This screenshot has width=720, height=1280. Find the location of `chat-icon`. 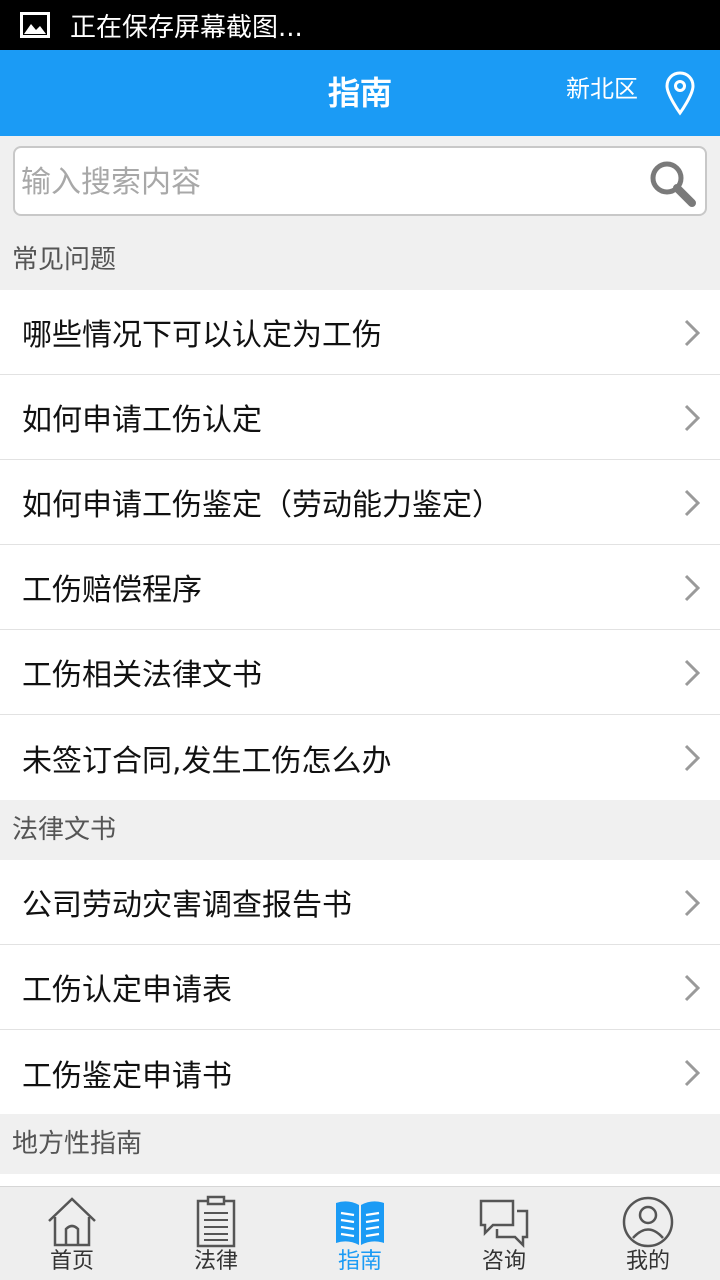

chat-icon is located at coordinates (504, 1224).